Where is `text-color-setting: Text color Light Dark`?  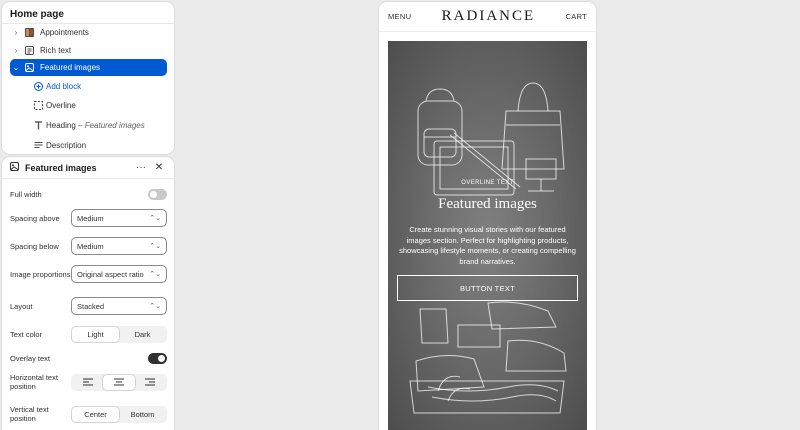 text-color-setting: Text color Light Dark is located at coordinates (88, 334).